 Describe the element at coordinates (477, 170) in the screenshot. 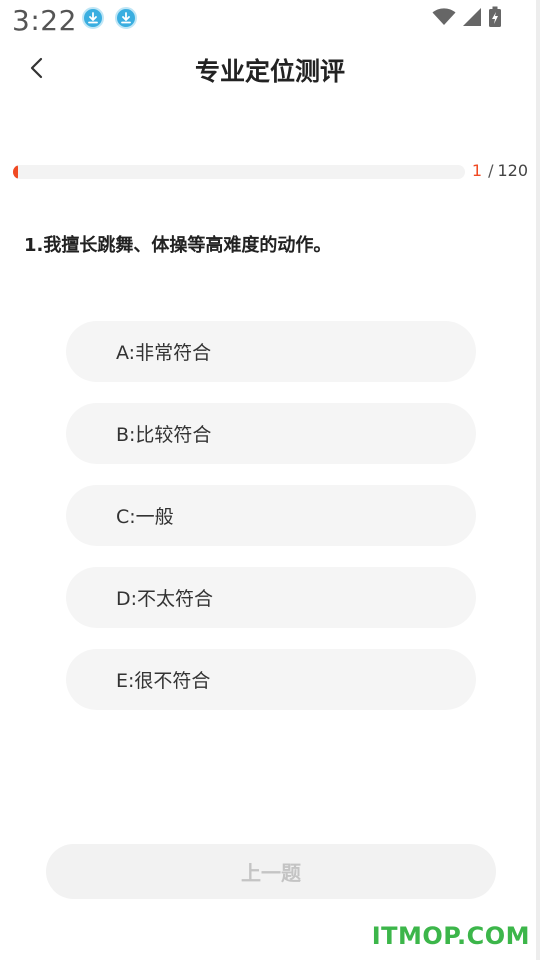

I see `progress-current: 1` at that location.